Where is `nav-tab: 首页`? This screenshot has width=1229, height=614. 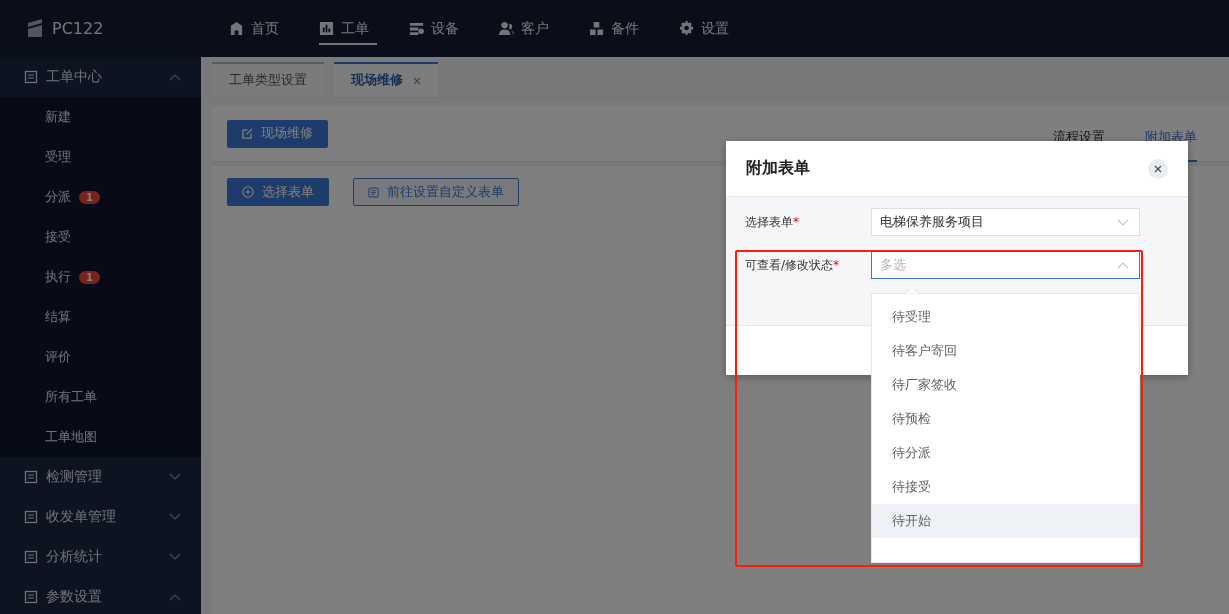
nav-tab: 首页 is located at coordinates (274, 28).